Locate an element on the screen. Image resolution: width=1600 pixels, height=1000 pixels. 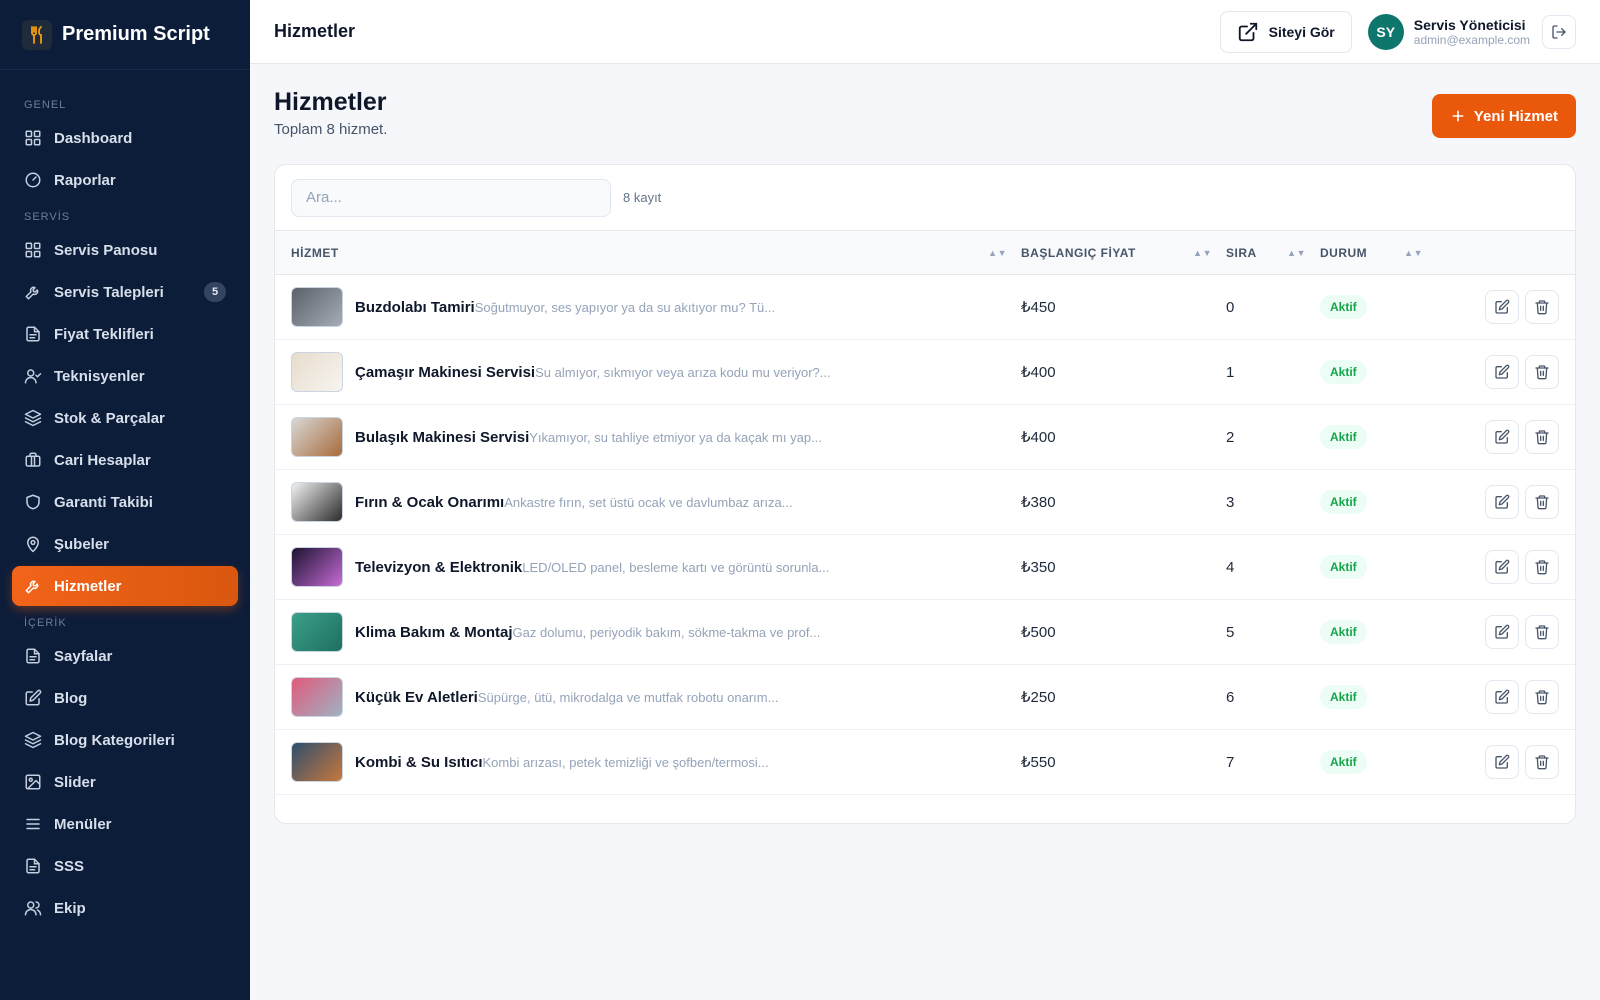
column-label: DURUM is located at coordinates (1344, 252).